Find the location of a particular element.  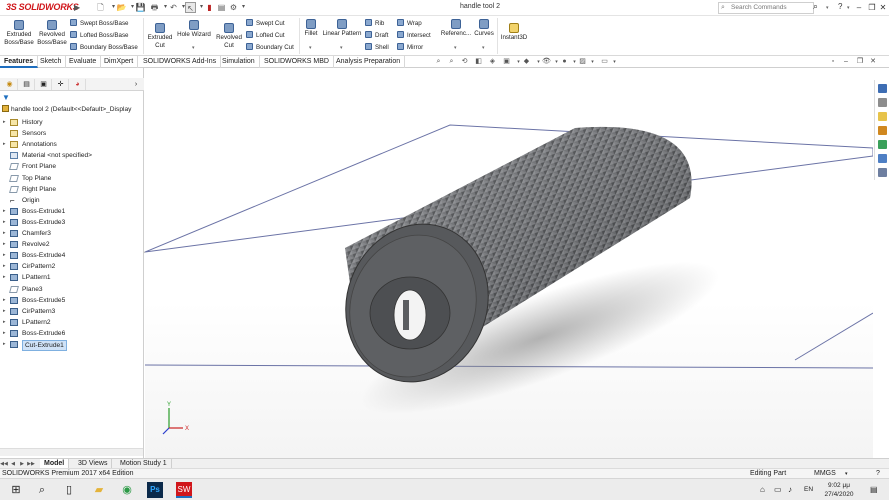

file-explorer-icon is located at coordinates (882, 116).